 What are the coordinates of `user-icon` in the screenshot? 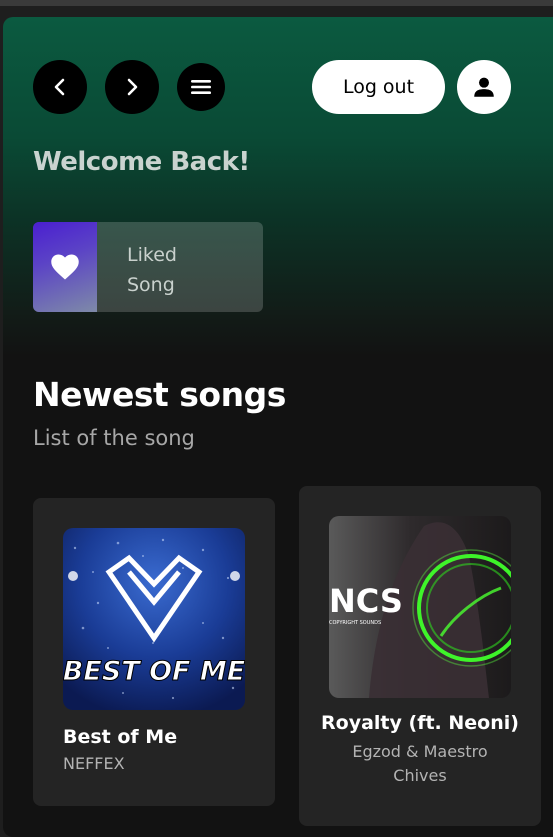 It's located at (484, 87).